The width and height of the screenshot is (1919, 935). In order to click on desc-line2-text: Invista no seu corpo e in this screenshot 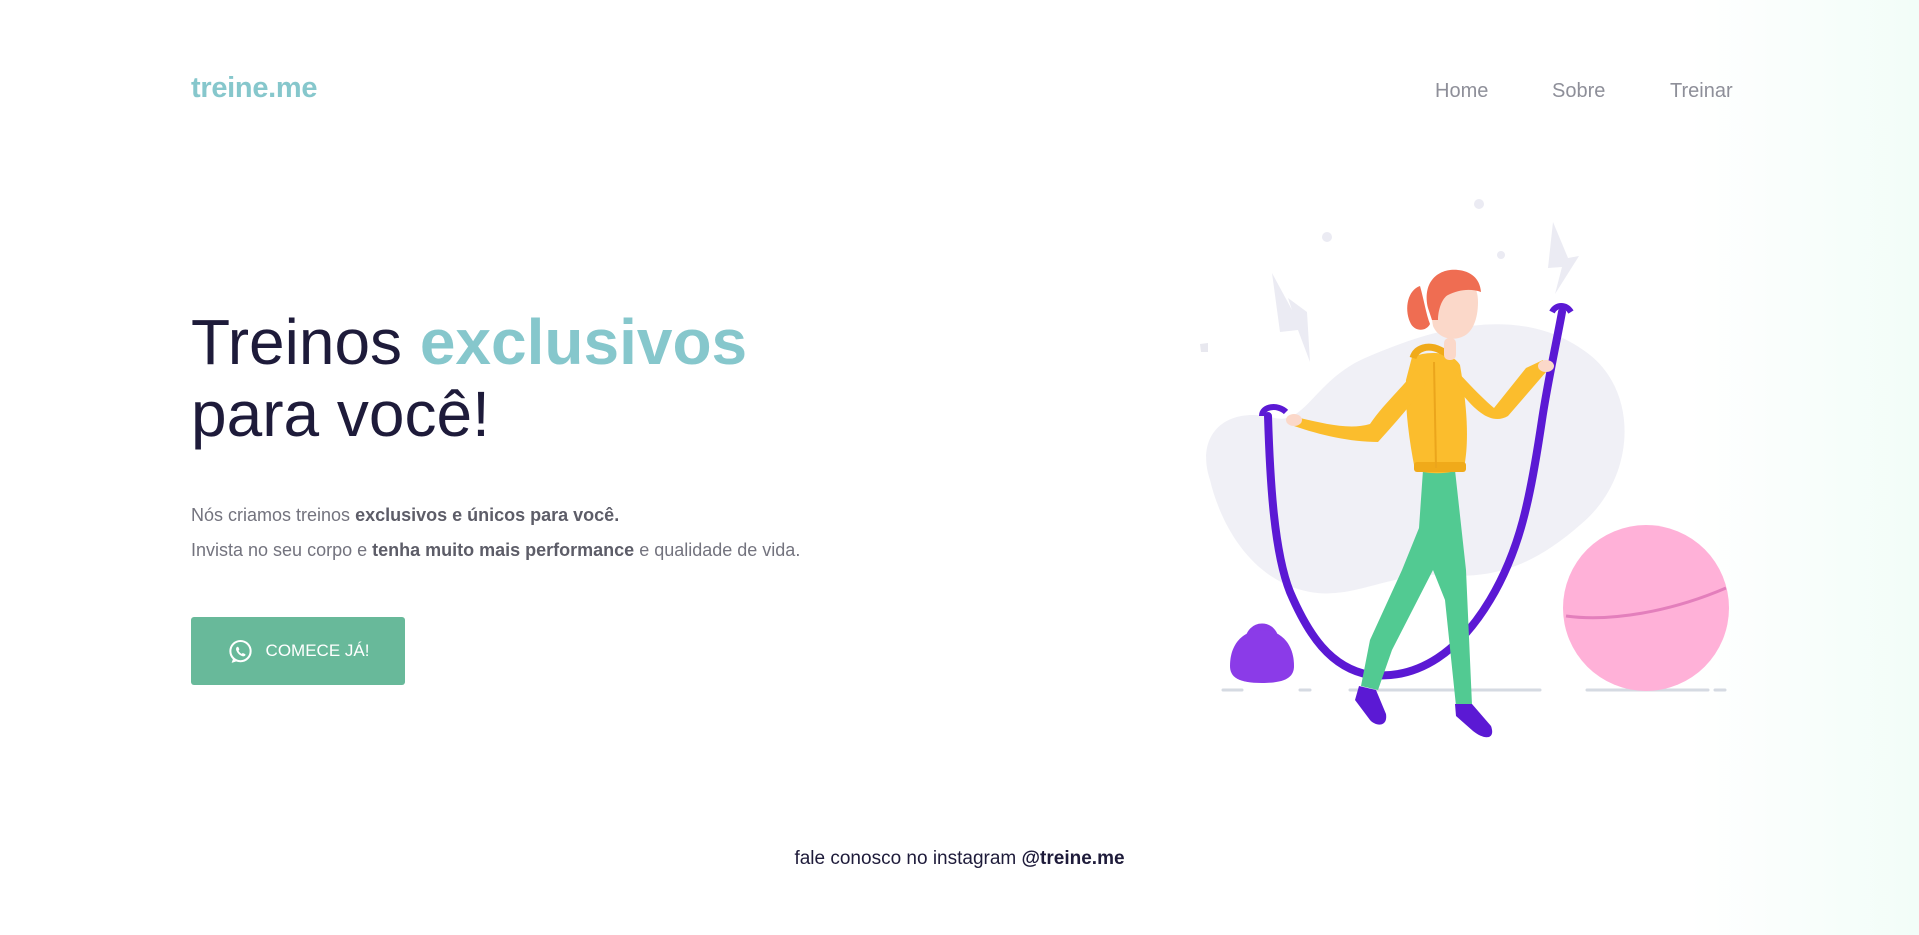, I will do `click(282, 550)`.